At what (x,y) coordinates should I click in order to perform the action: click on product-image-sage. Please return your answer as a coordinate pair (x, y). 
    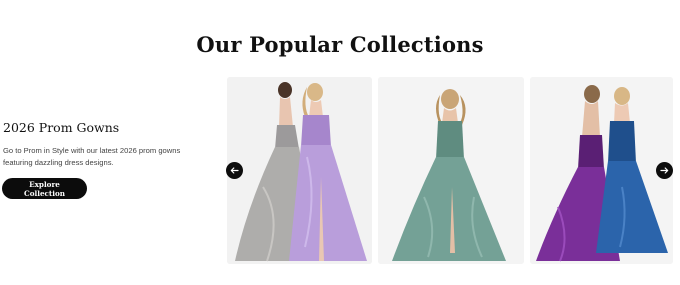
    Looking at the image, I should click on (451, 170).